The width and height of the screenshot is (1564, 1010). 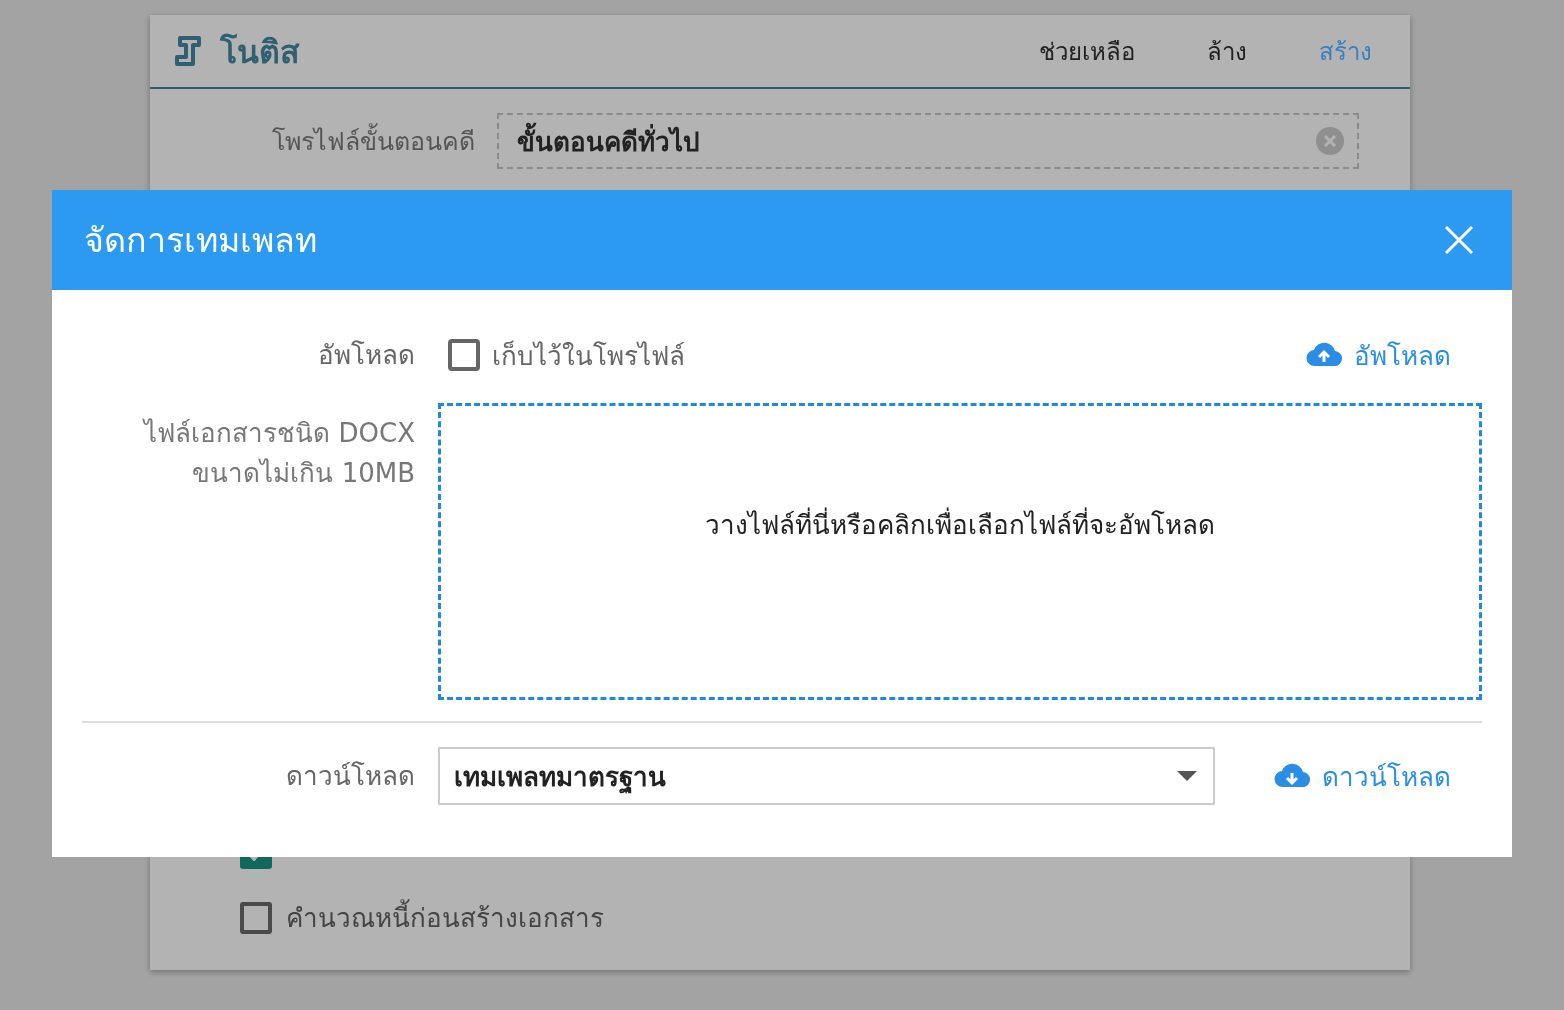 What do you see at coordinates (189, 51) in the screenshot?
I see `logo-icon` at bounding box center [189, 51].